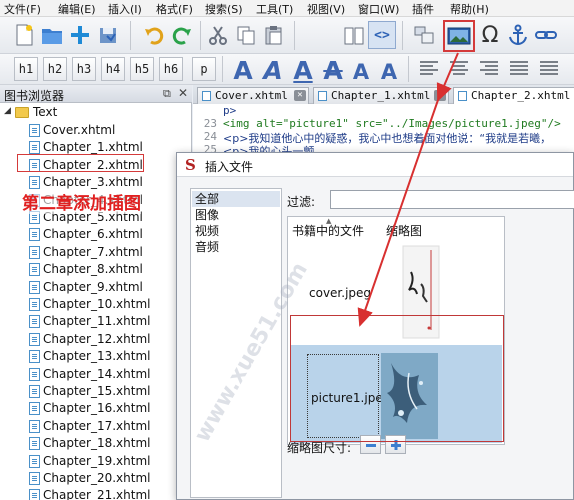 This screenshot has width=574, height=500. Describe the element at coordinates (96, 374) in the screenshot. I see `tree-file-item: Chapter_14.xhtml` at that location.